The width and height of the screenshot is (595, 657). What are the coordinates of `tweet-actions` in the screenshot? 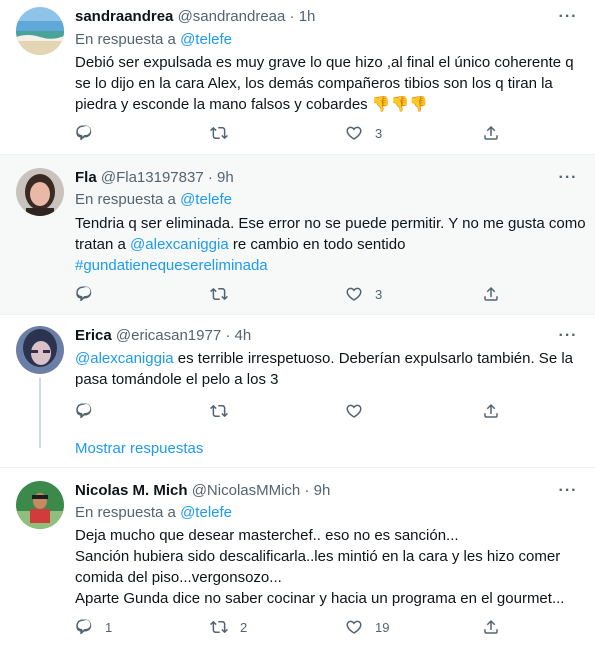 It's located at (295, 411).